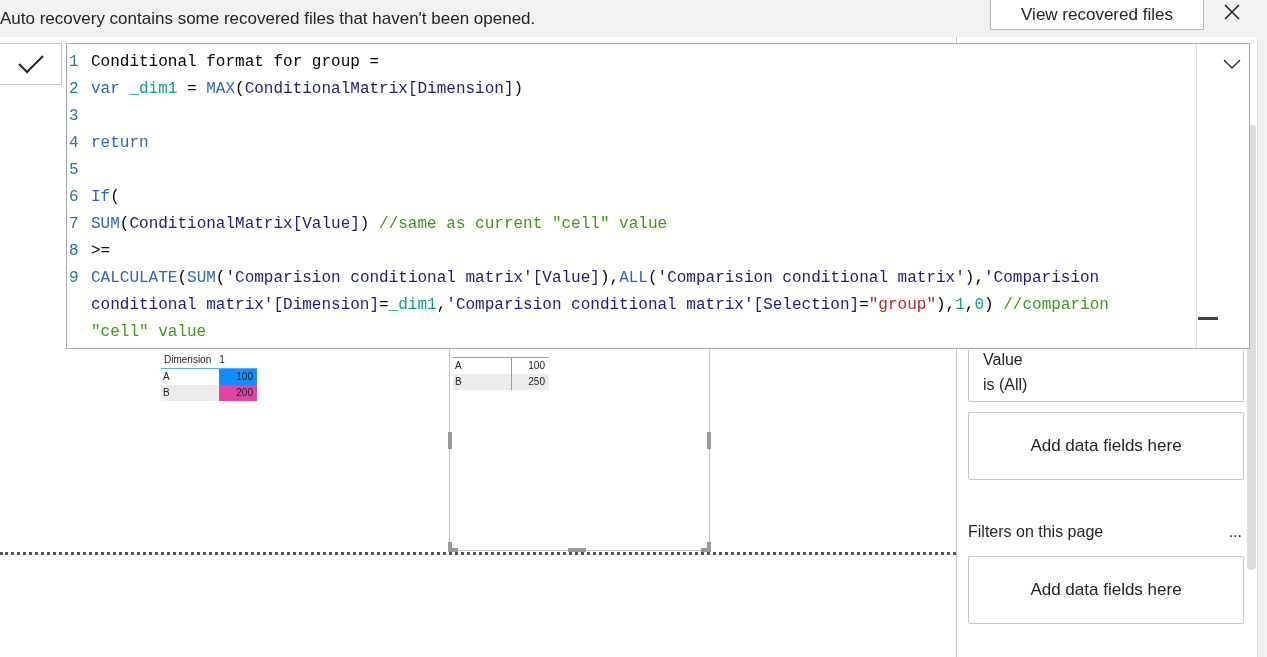 Image resolution: width=1267 pixels, height=657 pixels. What do you see at coordinates (530, 382) in the screenshot?
I see `table-cell: 250` at bounding box center [530, 382].